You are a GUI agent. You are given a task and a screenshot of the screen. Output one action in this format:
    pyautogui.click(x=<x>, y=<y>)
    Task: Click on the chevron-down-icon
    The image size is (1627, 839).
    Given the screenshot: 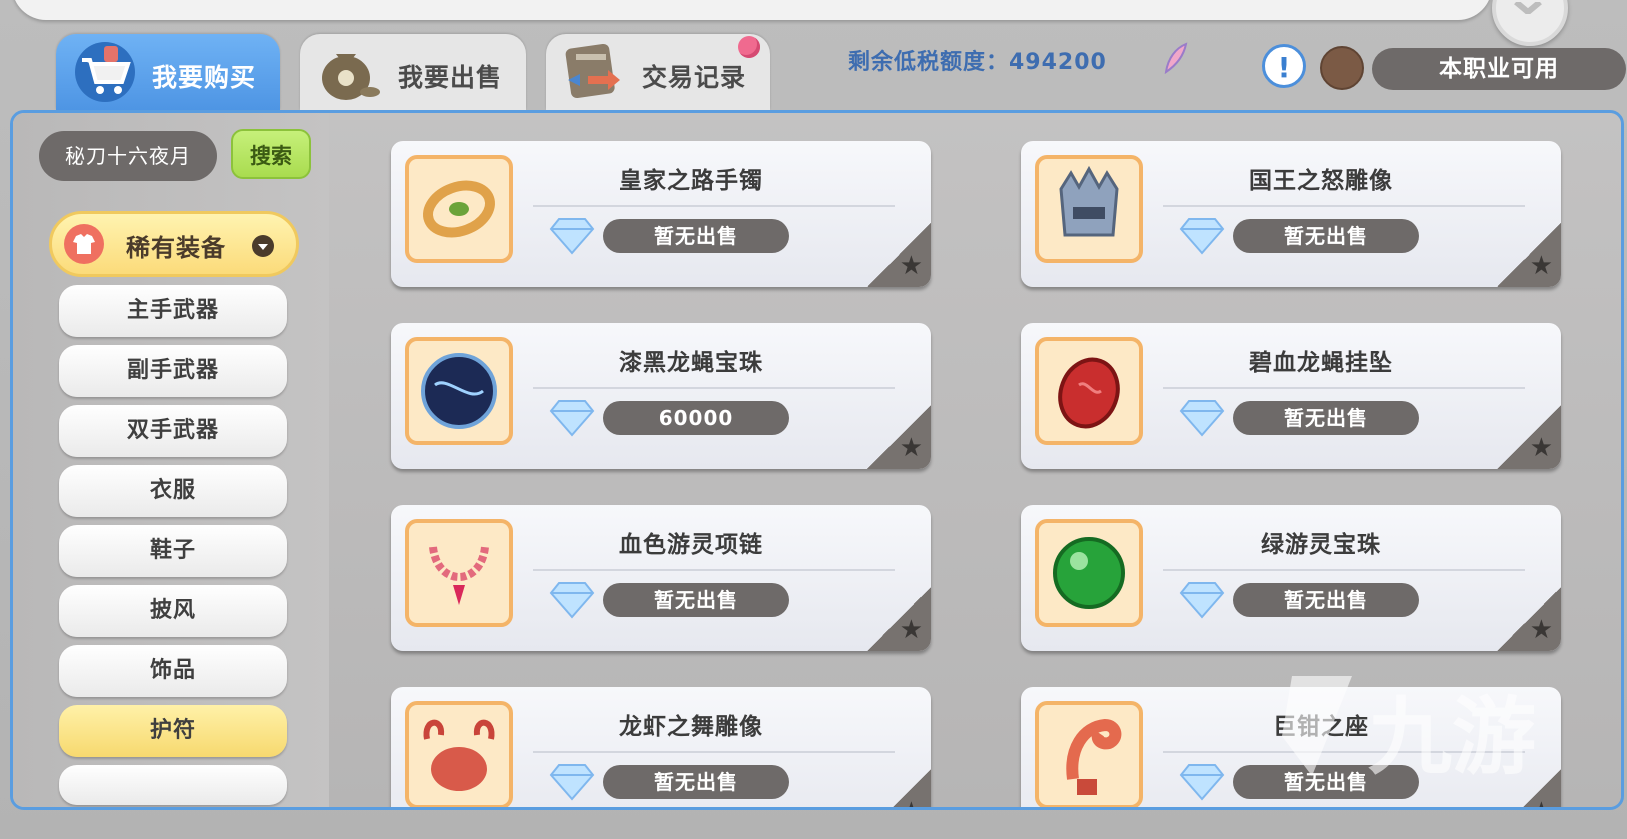 What is the action you would take?
    pyautogui.click(x=263, y=246)
    